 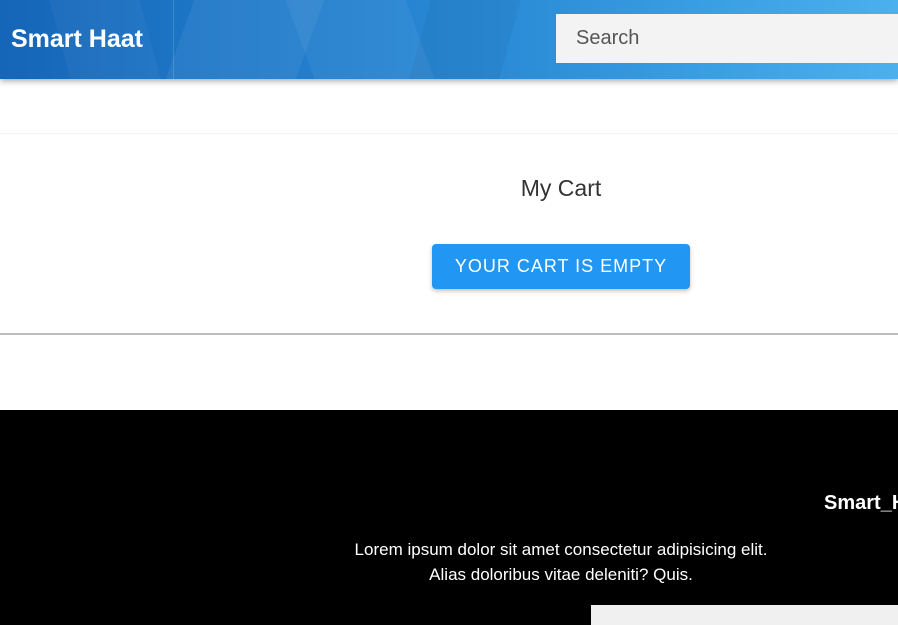 I want to click on footer-input-box, so click(x=744, y=615).